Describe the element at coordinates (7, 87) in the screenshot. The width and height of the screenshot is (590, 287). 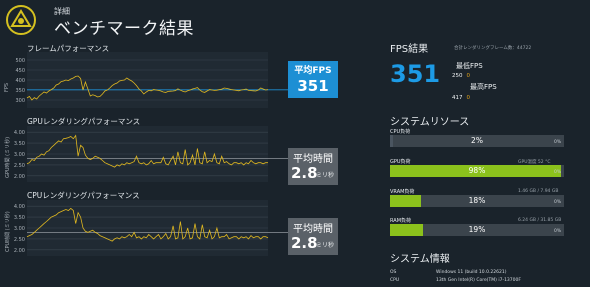
I see `frame-chart-ylabel: FPS` at that location.